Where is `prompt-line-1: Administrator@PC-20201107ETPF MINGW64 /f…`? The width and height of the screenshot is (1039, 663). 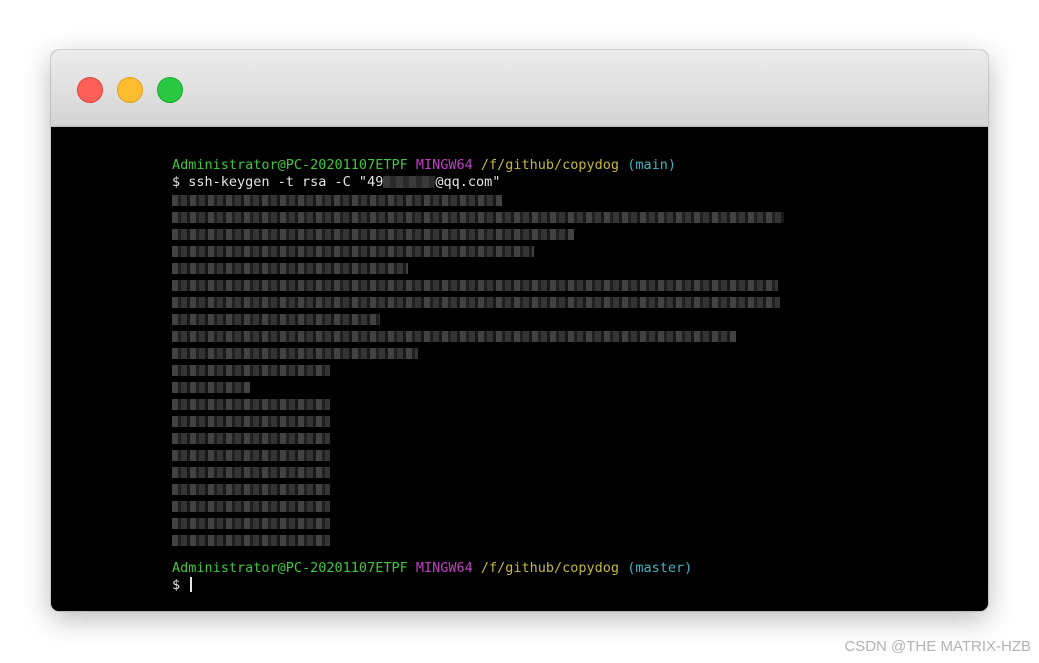
prompt-line-1: Administrator@PC-20201107ETPF MINGW64 /f… is located at coordinates (424, 165).